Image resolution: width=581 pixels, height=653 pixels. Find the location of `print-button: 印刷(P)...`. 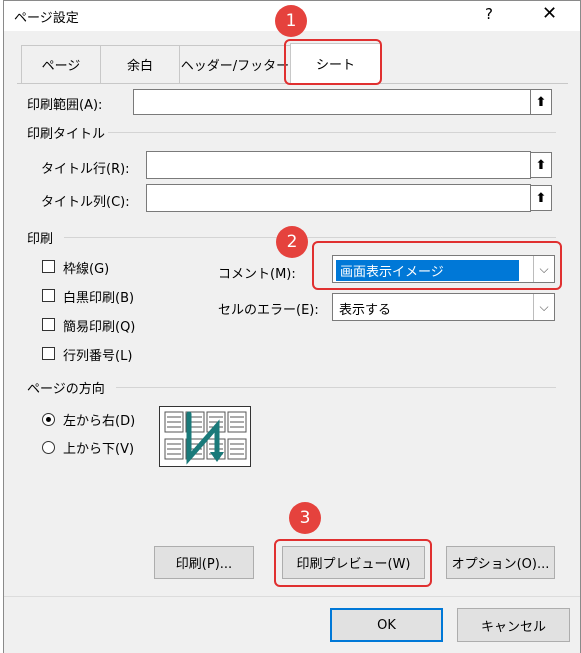

print-button: 印刷(P)... is located at coordinates (204, 562).